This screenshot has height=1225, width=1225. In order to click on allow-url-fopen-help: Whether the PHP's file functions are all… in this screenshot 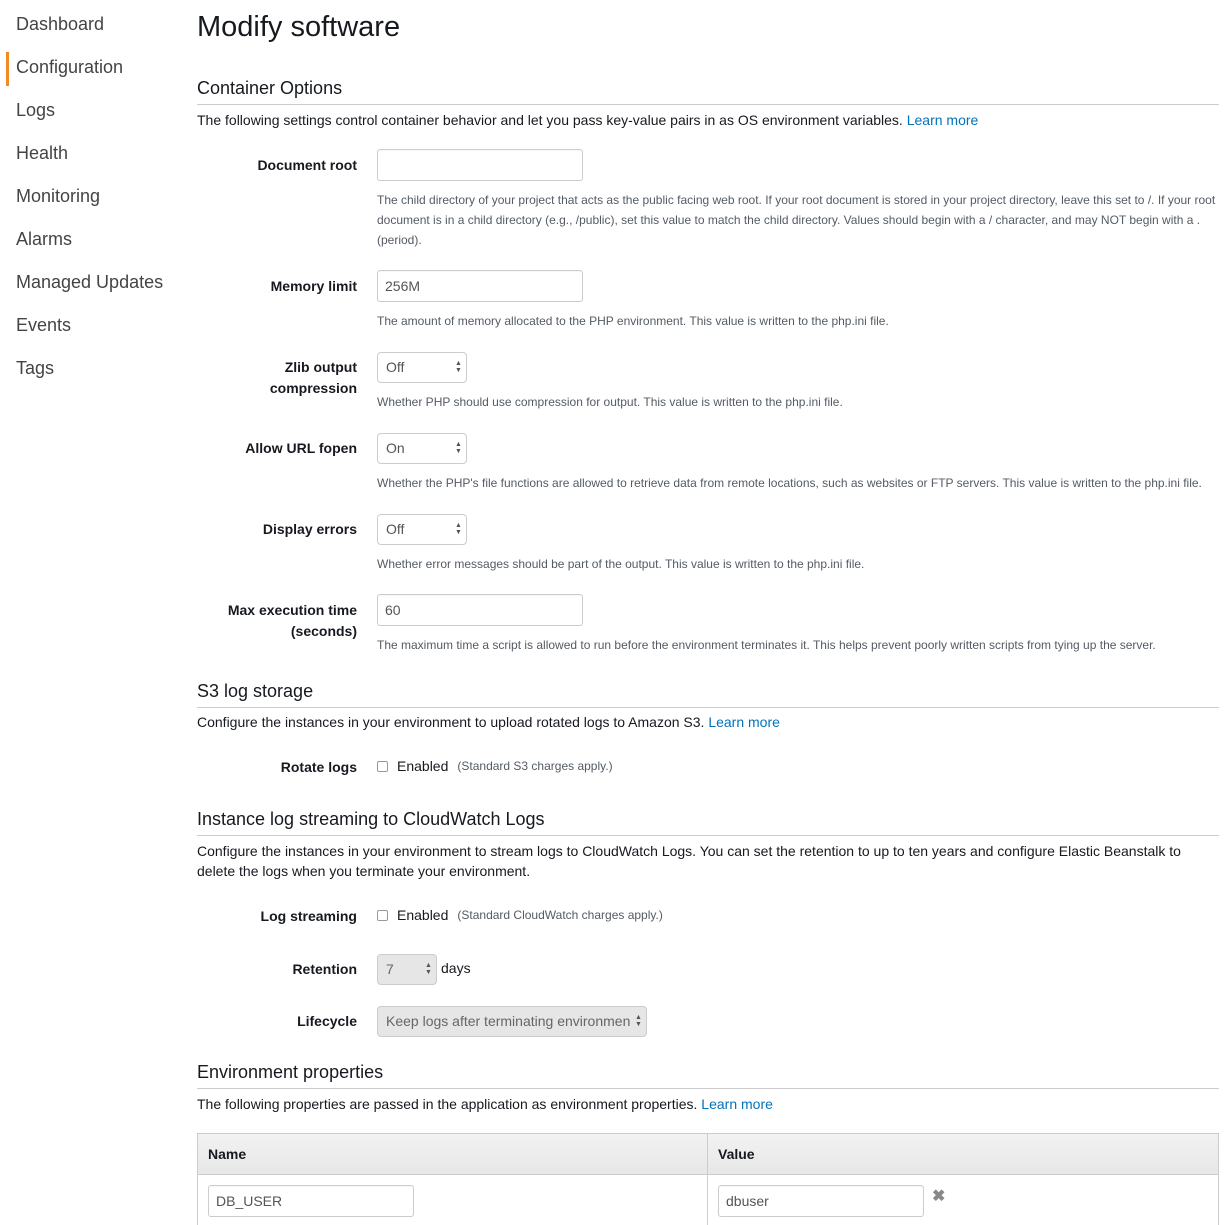, I will do `click(789, 483)`.